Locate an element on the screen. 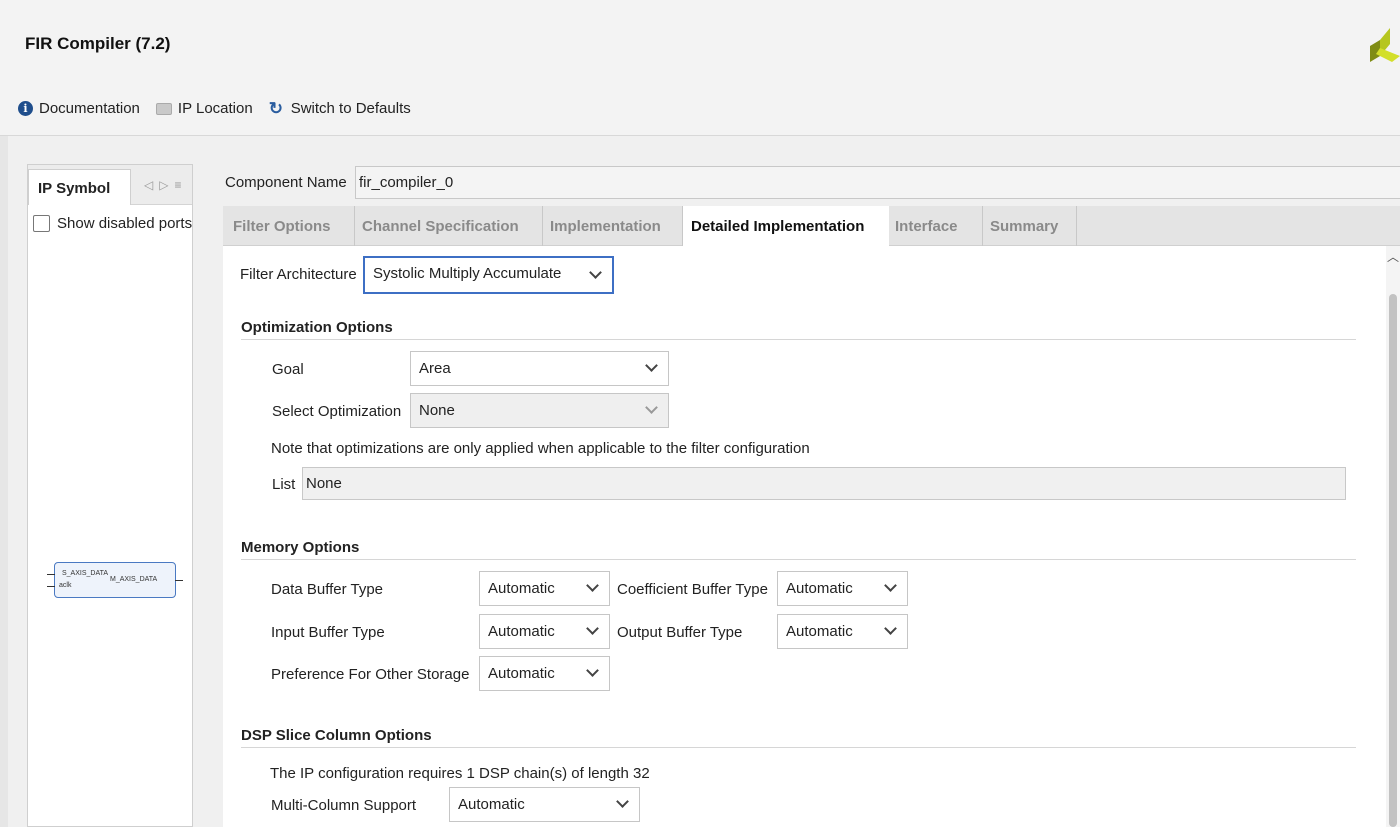 Image resolution: width=1400 pixels, height=827 pixels. filter-architecture-select: Systolic Multiply Accumulate is located at coordinates (488, 275).